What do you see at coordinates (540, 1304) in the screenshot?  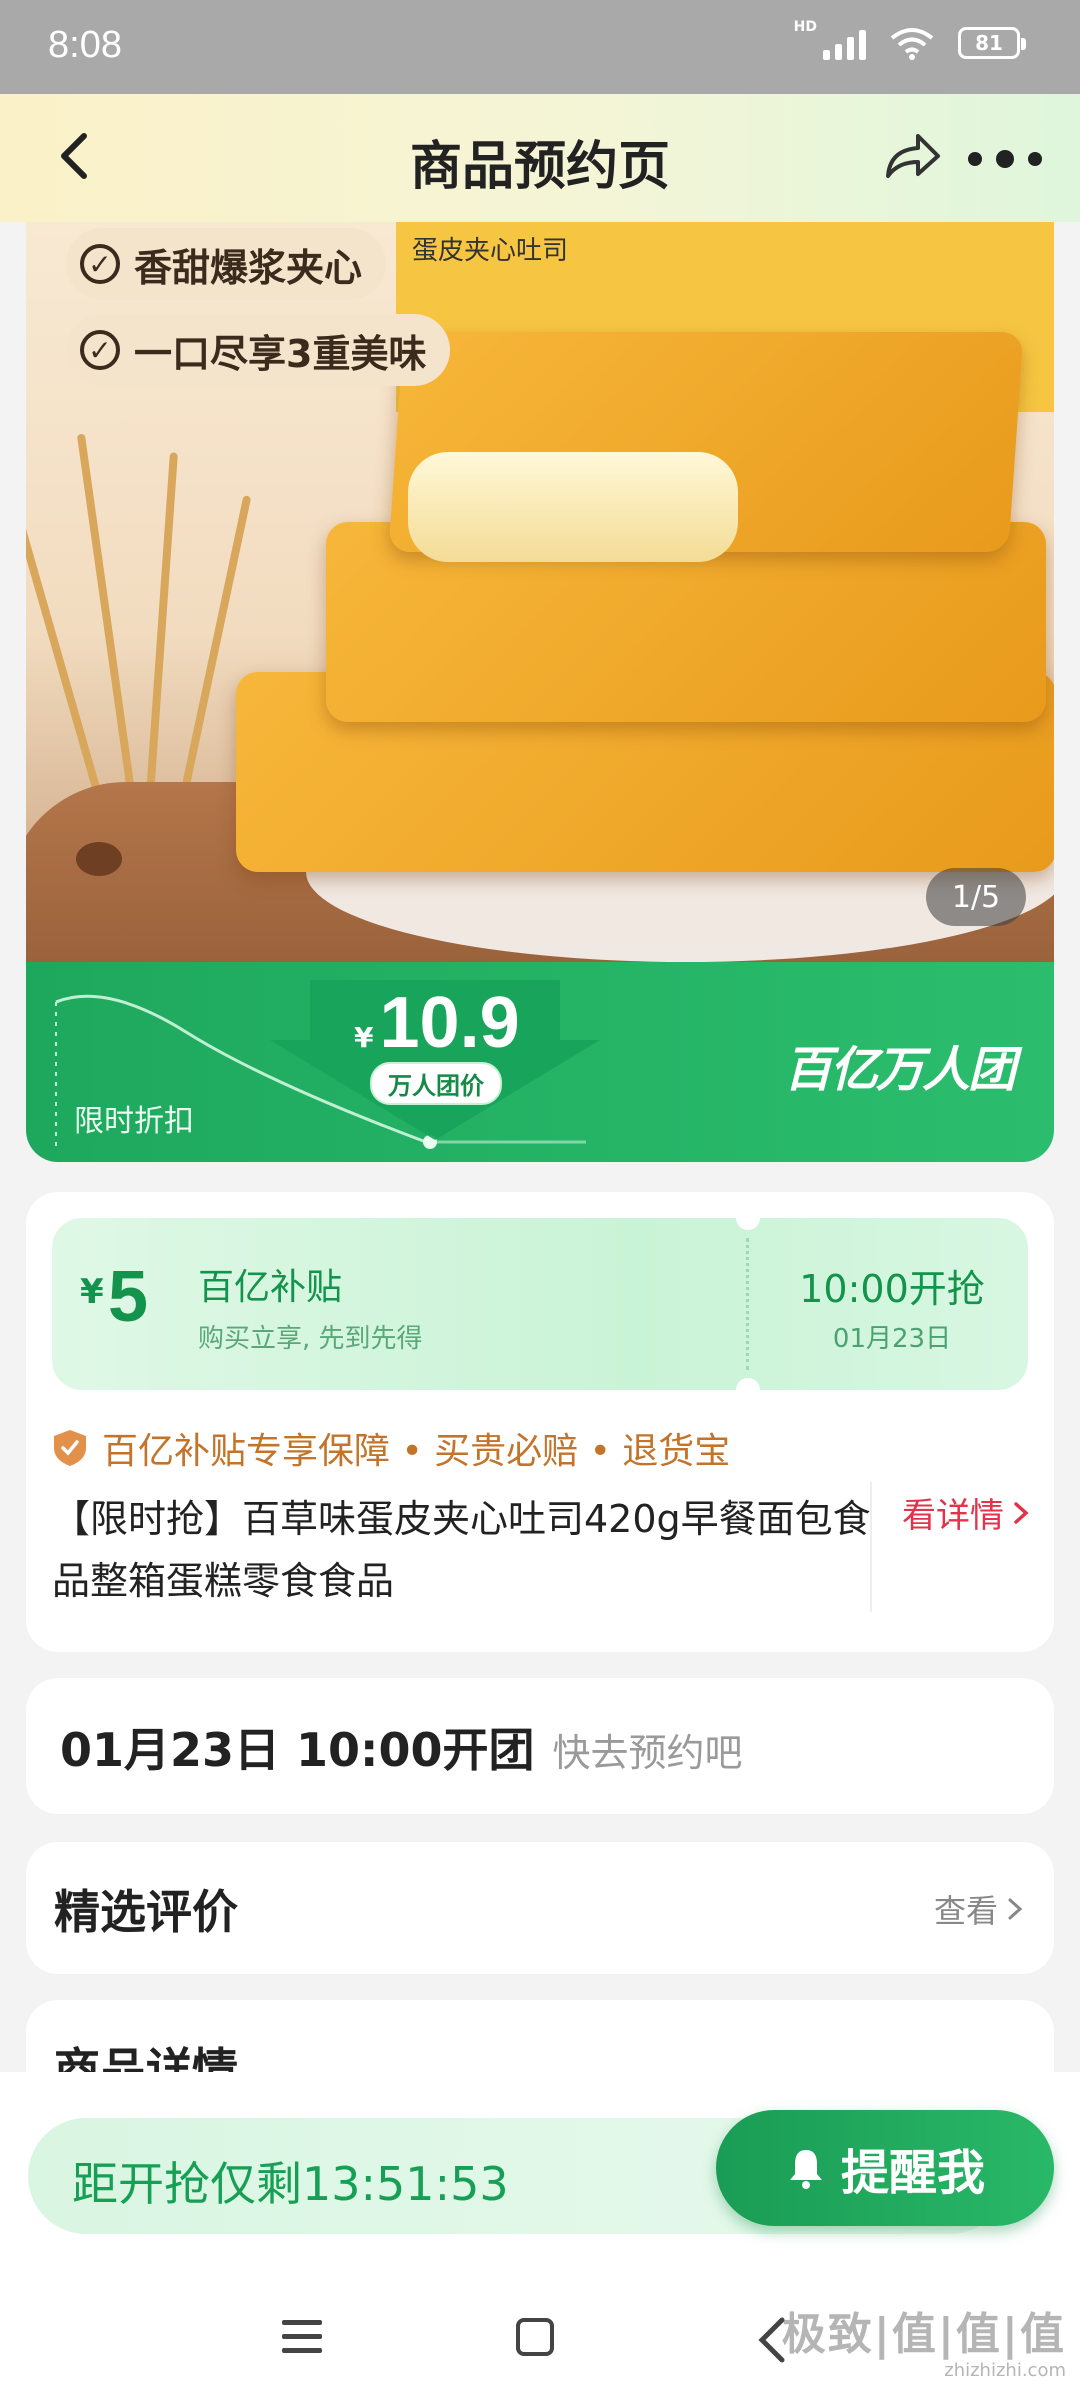 I see `subsidy-coupon: ¥ 5 百亿补贴 购买立享, 先到先得 10:00开抢 01月23日` at bounding box center [540, 1304].